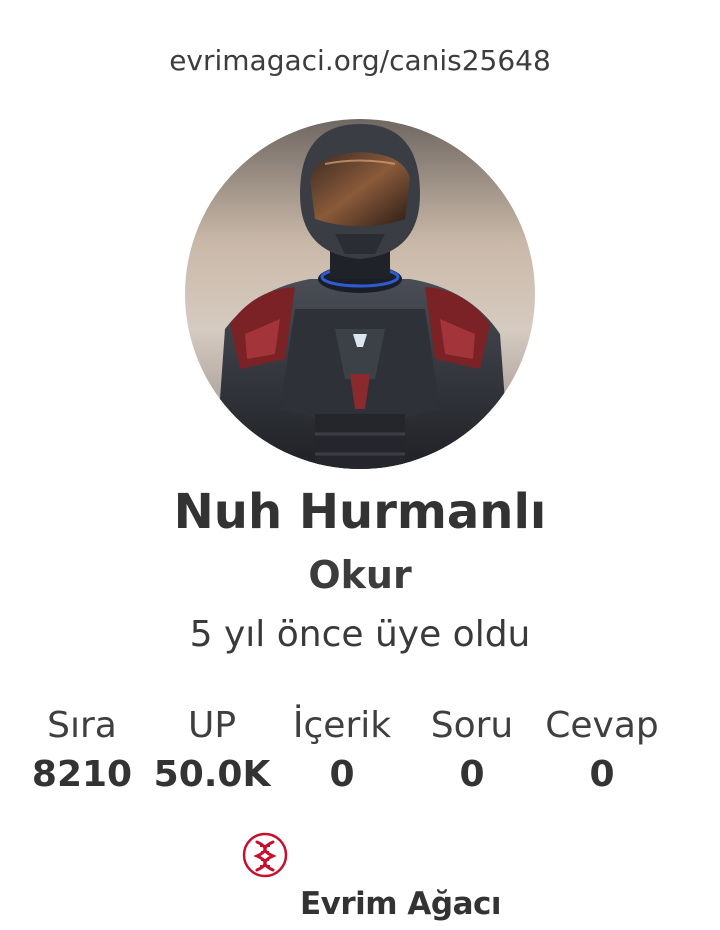 Image resolution: width=720 pixels, height=930 pixels. I want to click on stat-value: 8210, so click(82, 774).